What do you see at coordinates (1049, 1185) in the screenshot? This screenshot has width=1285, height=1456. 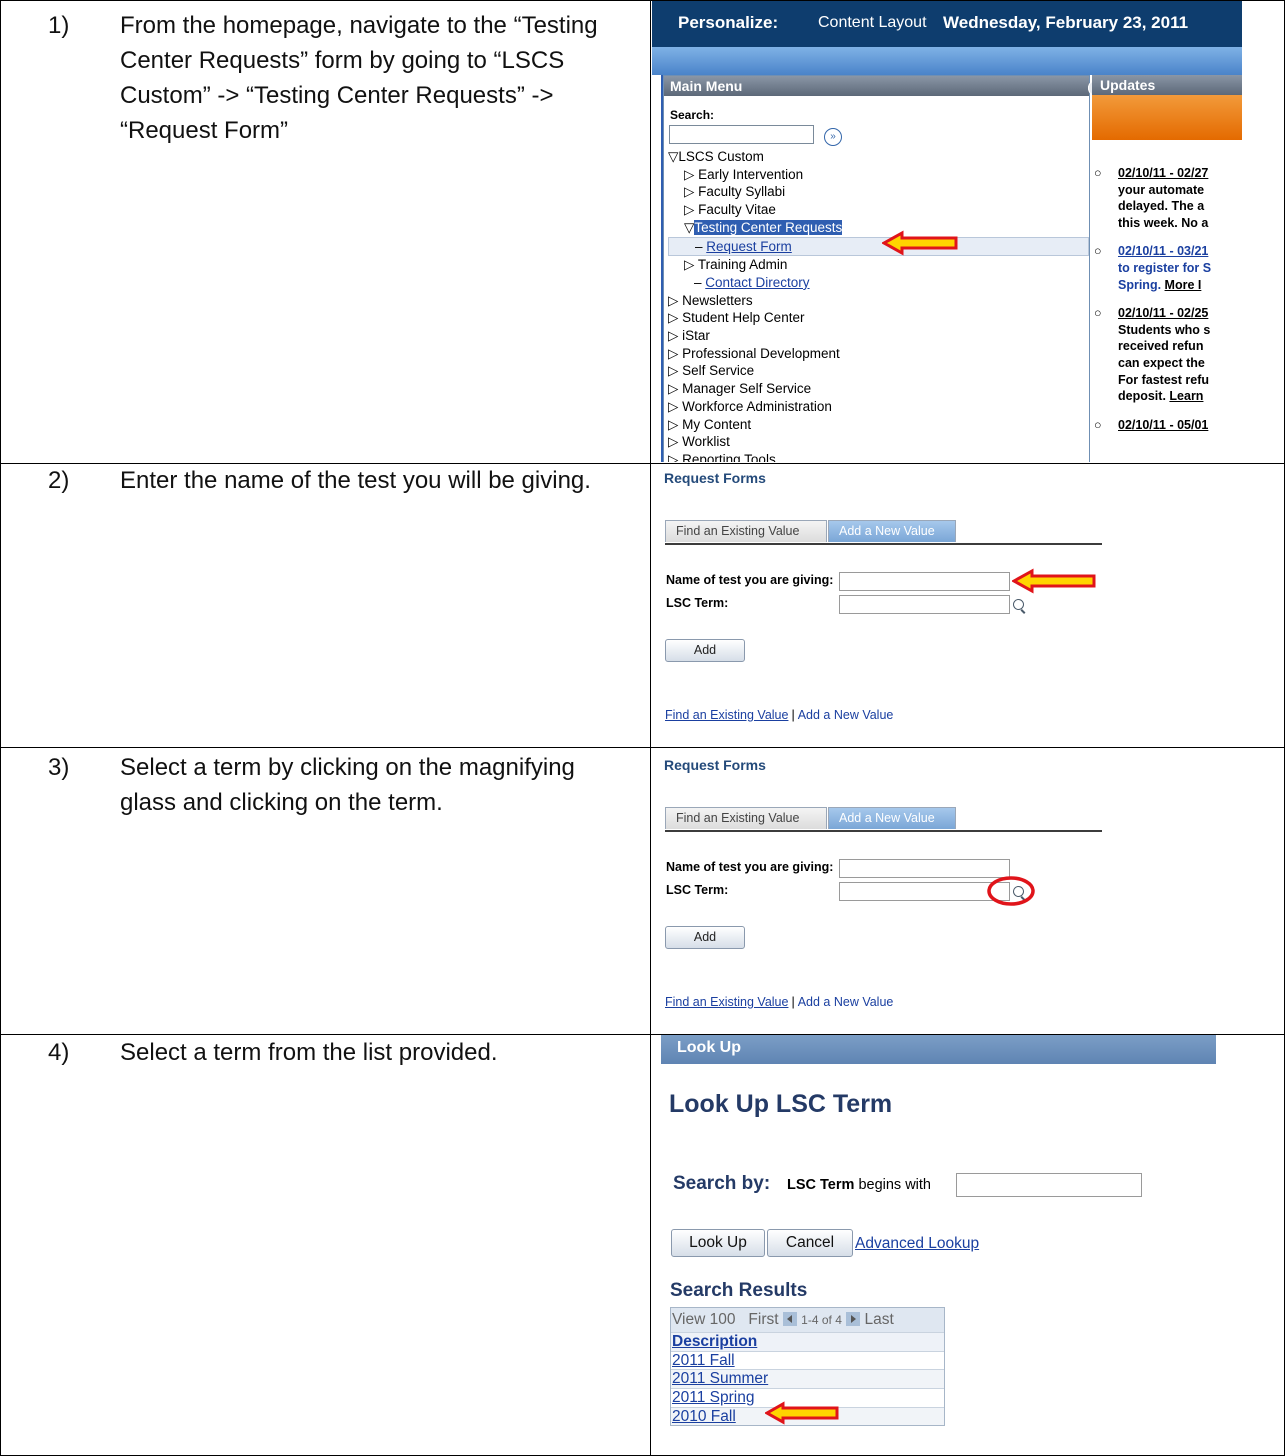 I see `lookup-search-input` at bounding box center [1049, 1185].